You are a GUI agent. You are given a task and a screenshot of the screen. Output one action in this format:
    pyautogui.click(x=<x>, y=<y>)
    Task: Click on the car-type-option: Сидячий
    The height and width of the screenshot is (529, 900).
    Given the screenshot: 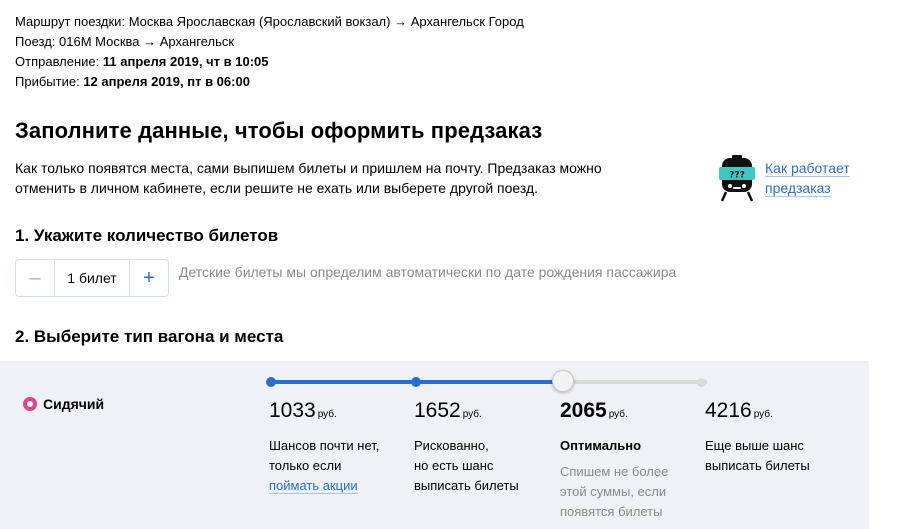 What is the action you would take?
    pyautogui.click(x=63, y=404)
    